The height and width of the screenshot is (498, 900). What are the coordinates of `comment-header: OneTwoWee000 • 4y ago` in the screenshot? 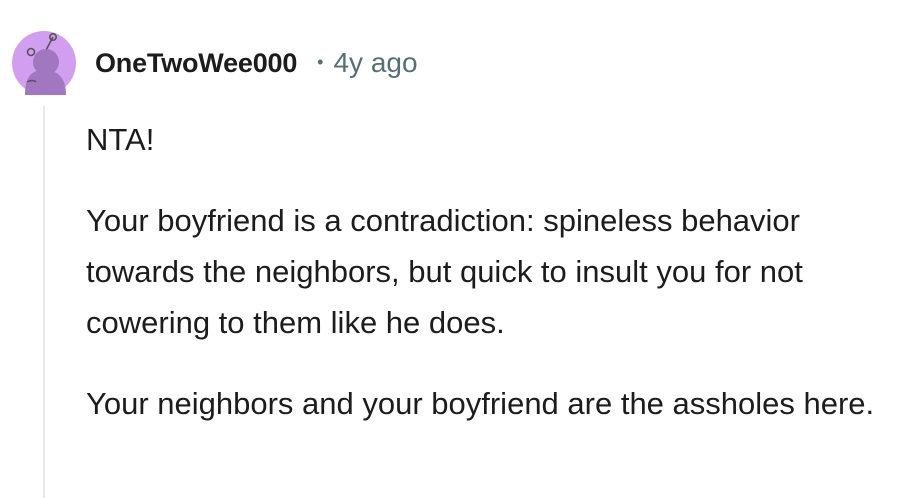 It's located at (215, 63).